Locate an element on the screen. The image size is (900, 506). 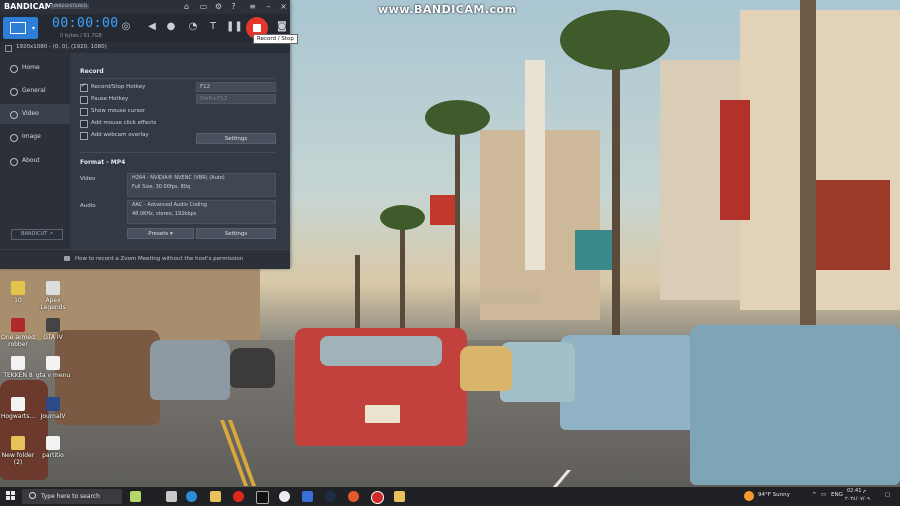
record-timer: 00:00:00 is located at coordinates (85, 23).